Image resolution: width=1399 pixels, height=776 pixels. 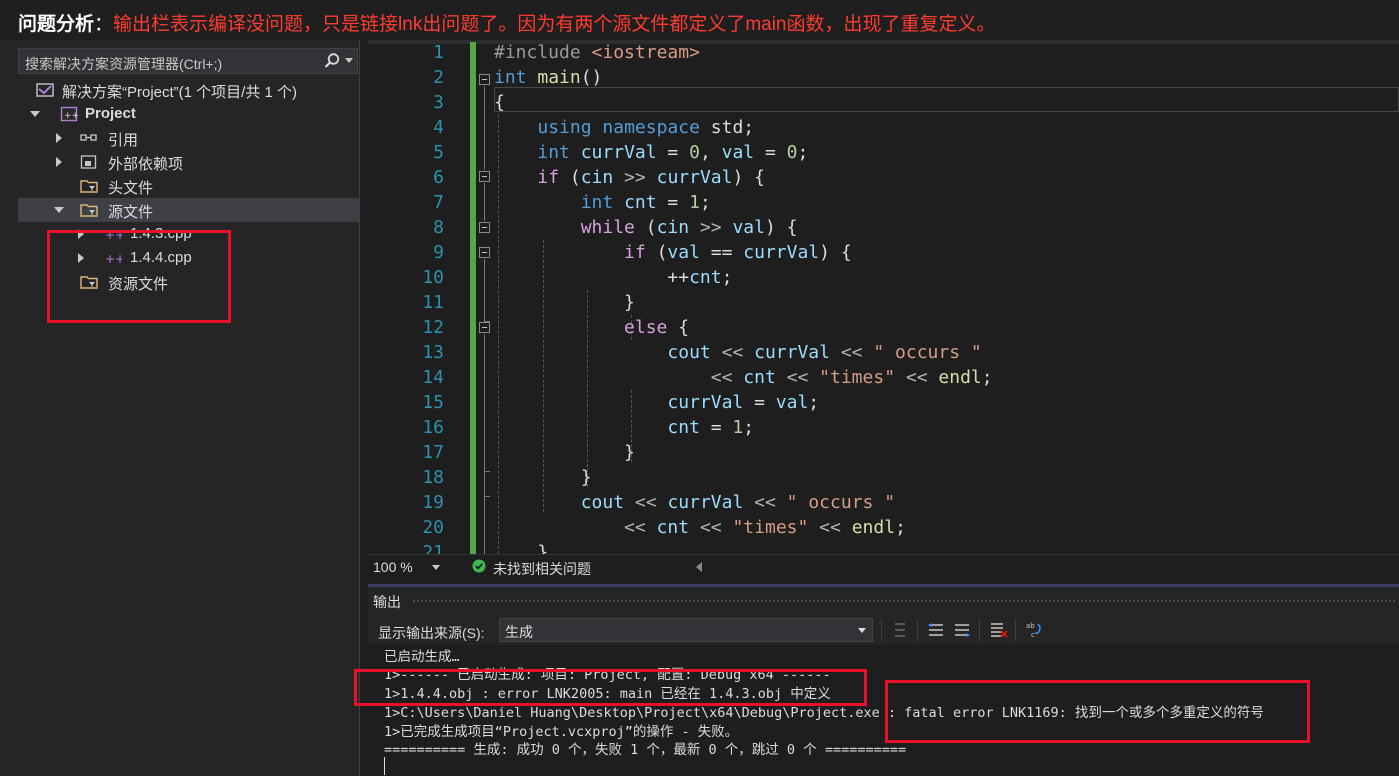 I want to click on code-line: int main(), so click(x=548, y=77).